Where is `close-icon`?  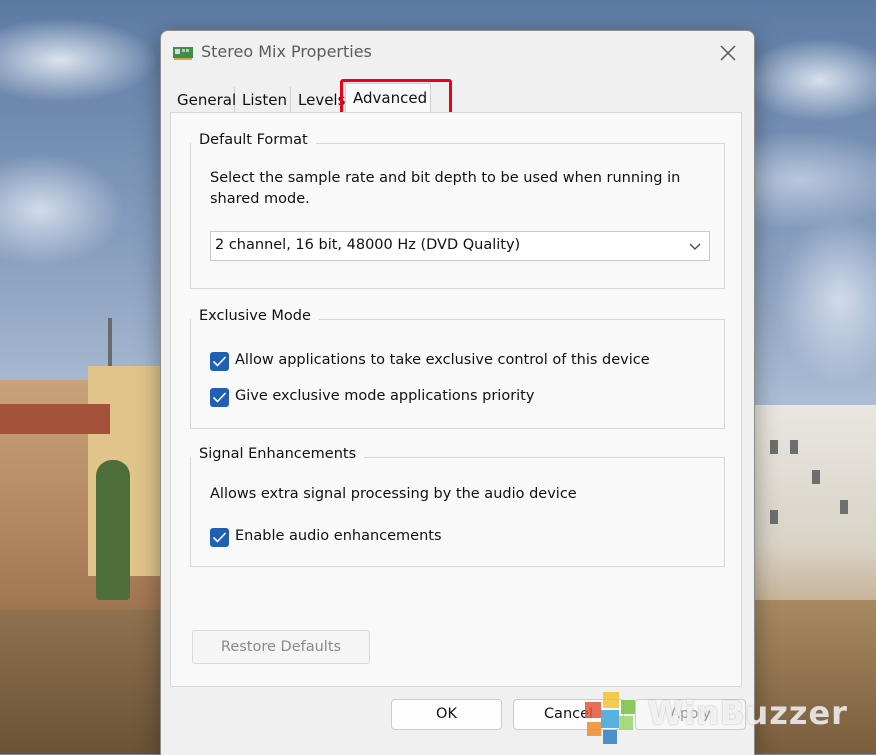 close-icon is located at coordinates (728, 53).